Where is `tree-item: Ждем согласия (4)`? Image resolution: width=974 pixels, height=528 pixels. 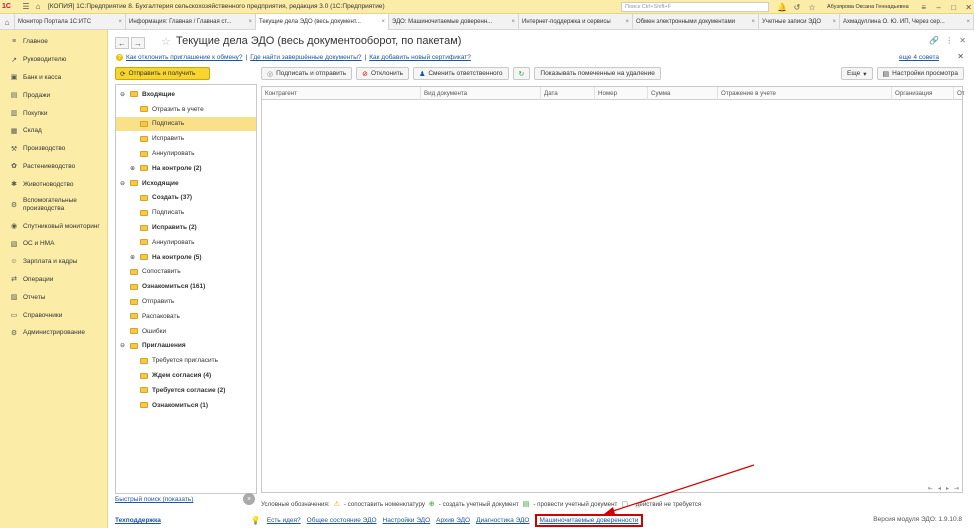
tree-item: Ждем согласия (4) is located at coordinates (186, 375).